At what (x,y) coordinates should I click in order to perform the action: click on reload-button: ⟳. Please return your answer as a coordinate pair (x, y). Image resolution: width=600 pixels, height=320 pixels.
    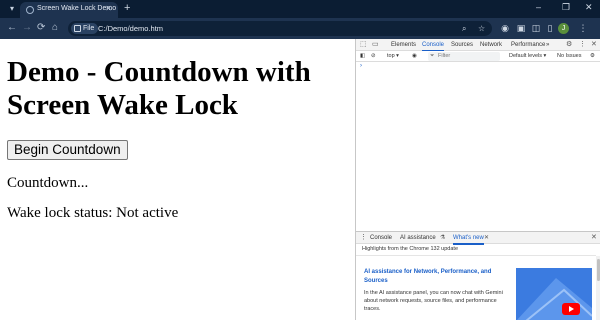
    Looking at the image, I should click on (41, 28).